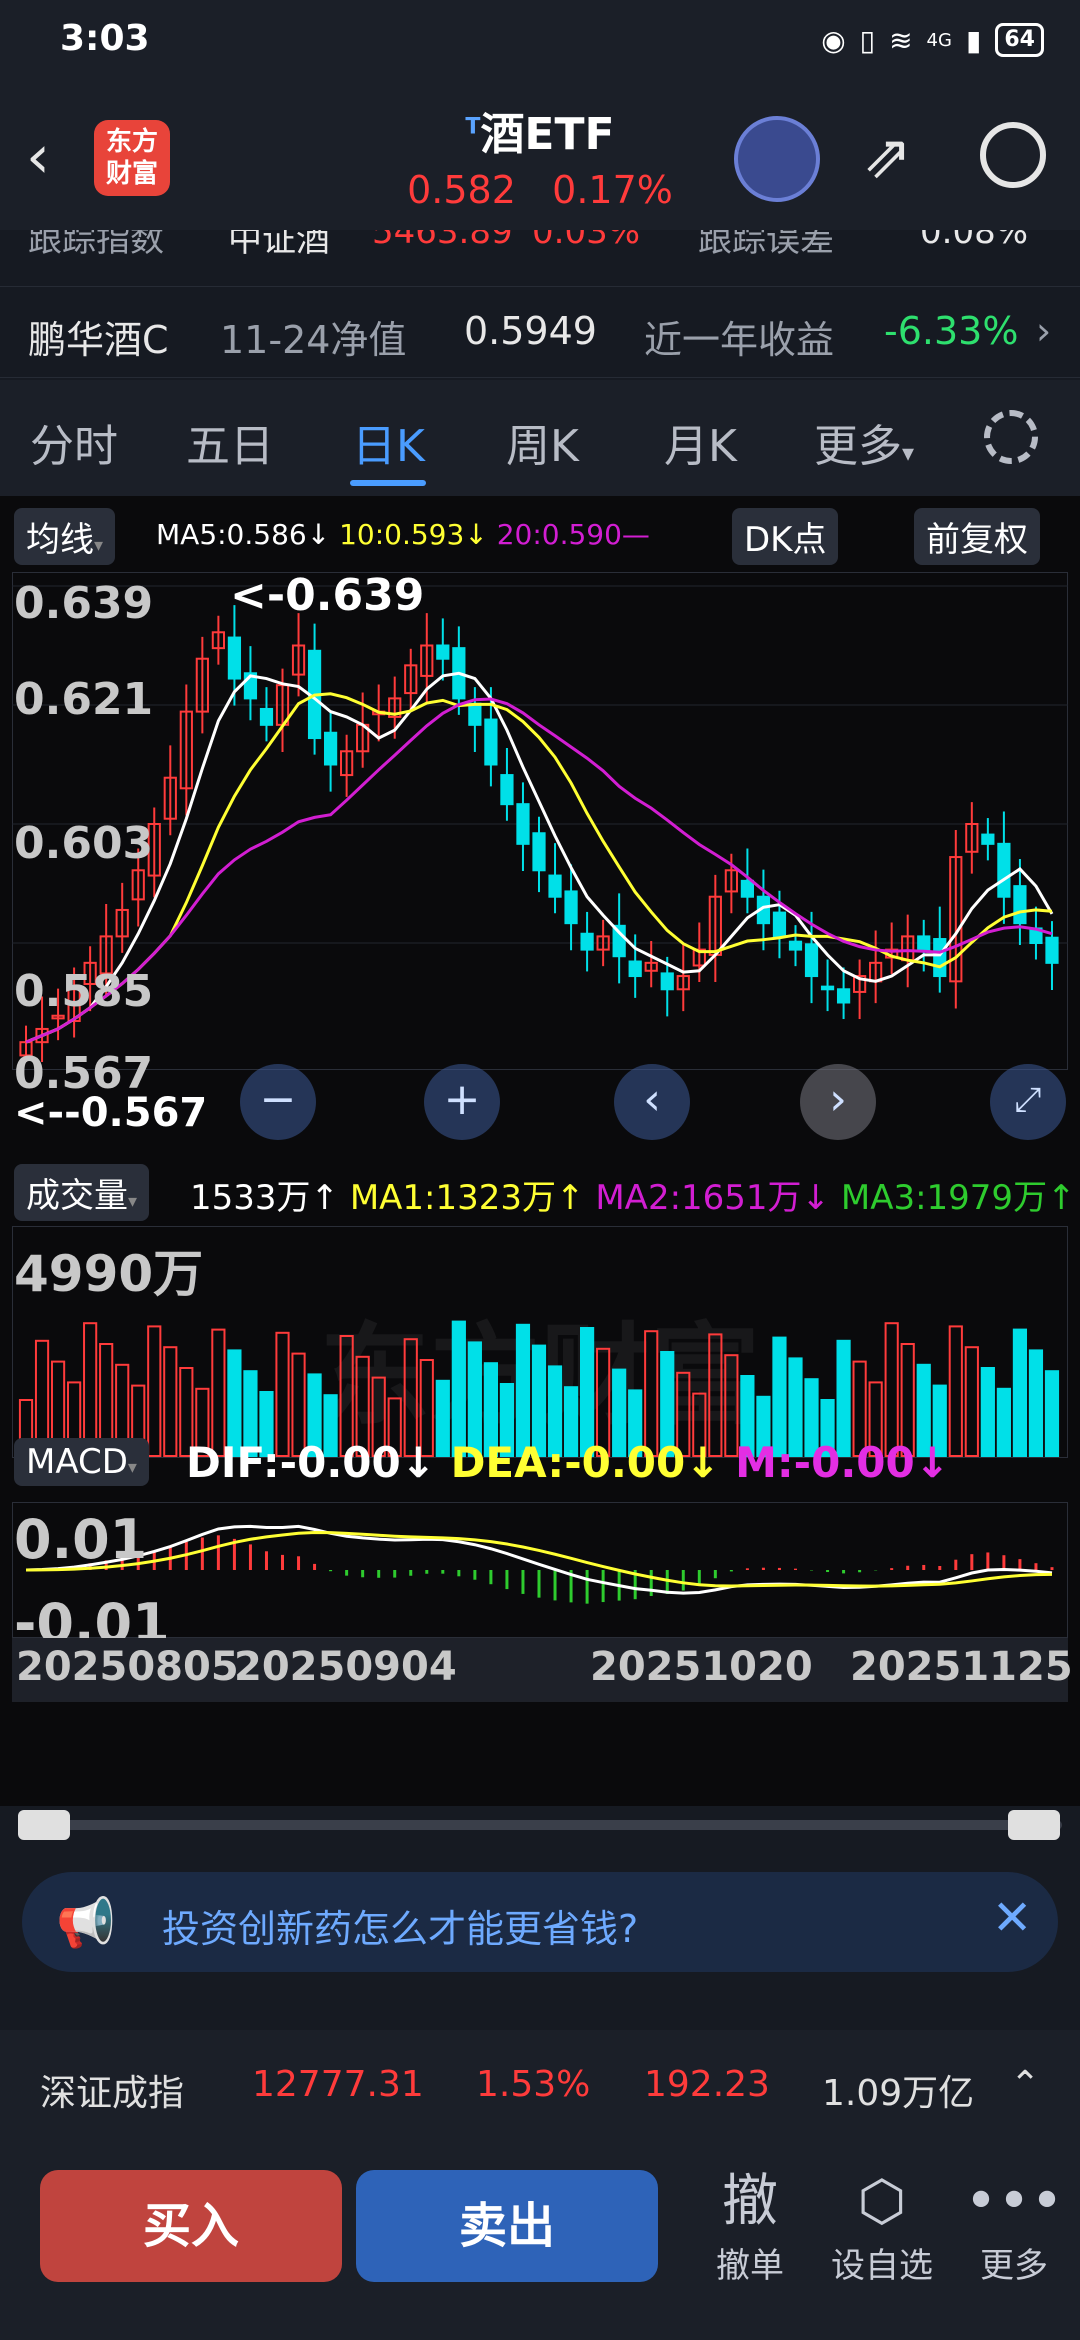  Describe the element at coordinates (313, 340) in the screenshot. I see `nav-label: 11-24净值` at that location.